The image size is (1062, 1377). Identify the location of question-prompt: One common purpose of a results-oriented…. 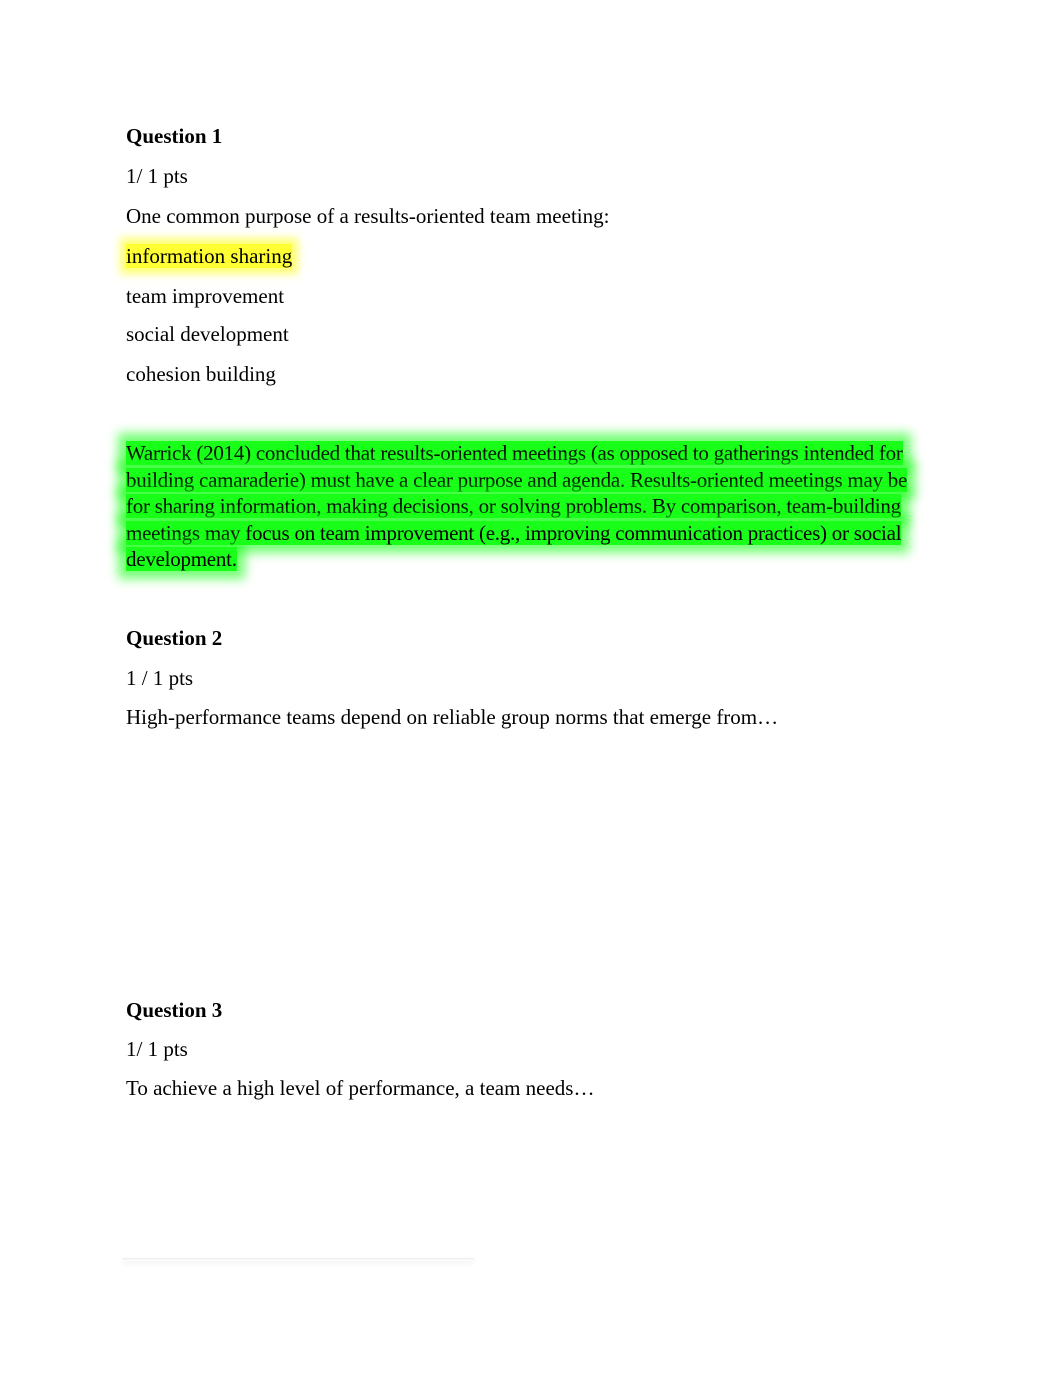
(368, 216).